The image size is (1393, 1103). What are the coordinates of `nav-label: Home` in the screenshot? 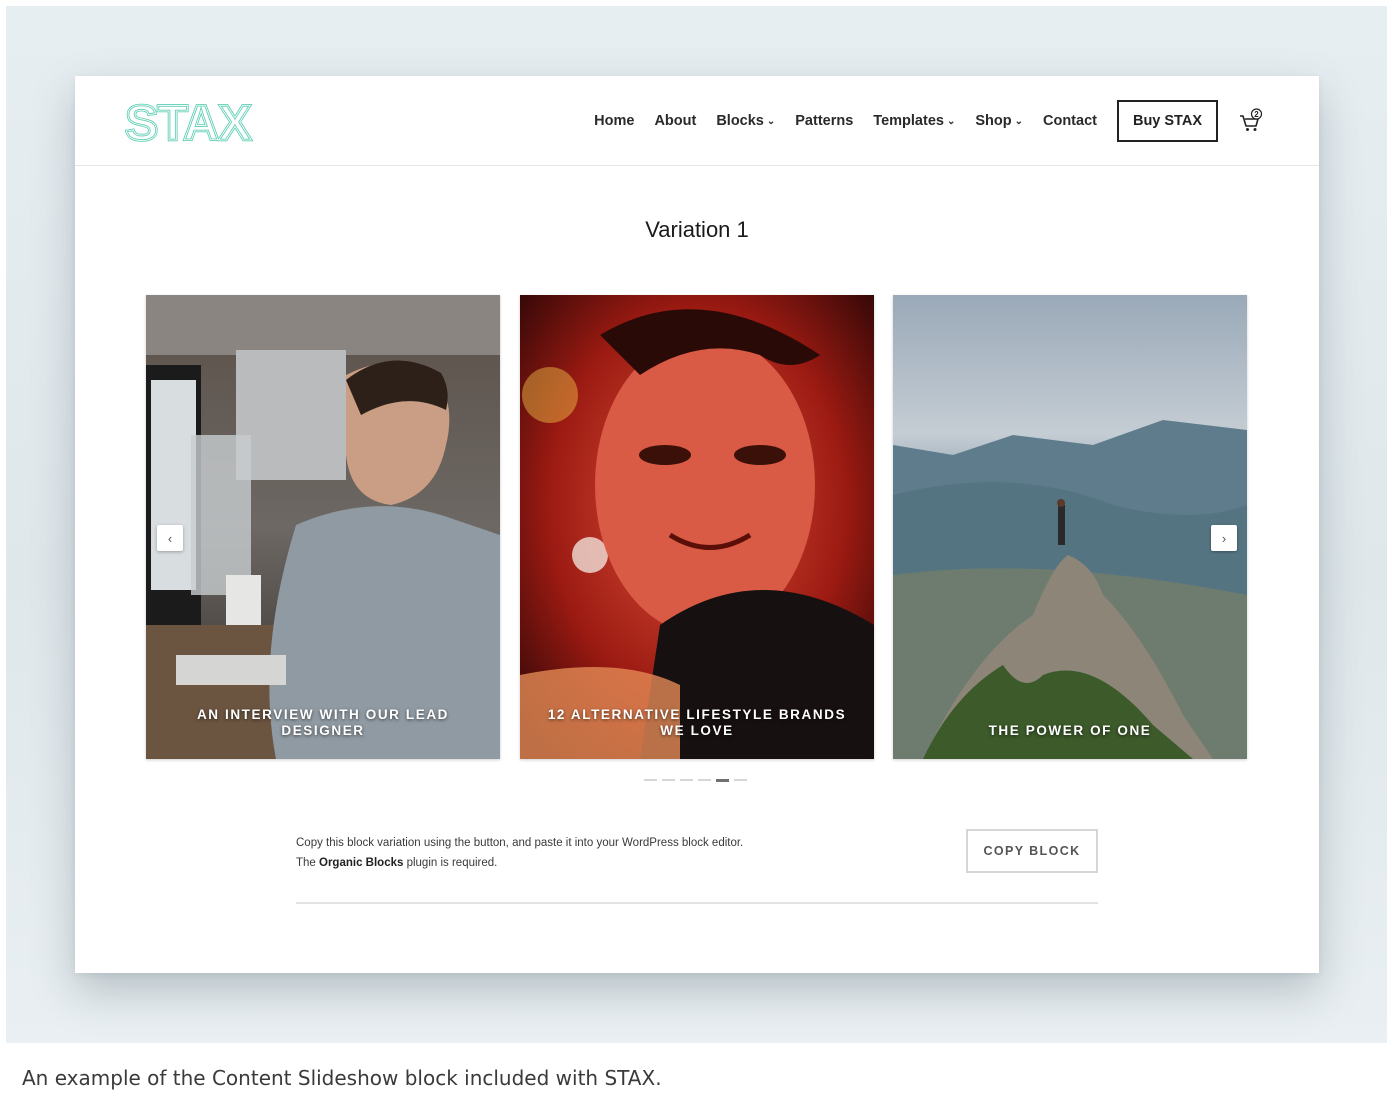 It's located at (614, 121).